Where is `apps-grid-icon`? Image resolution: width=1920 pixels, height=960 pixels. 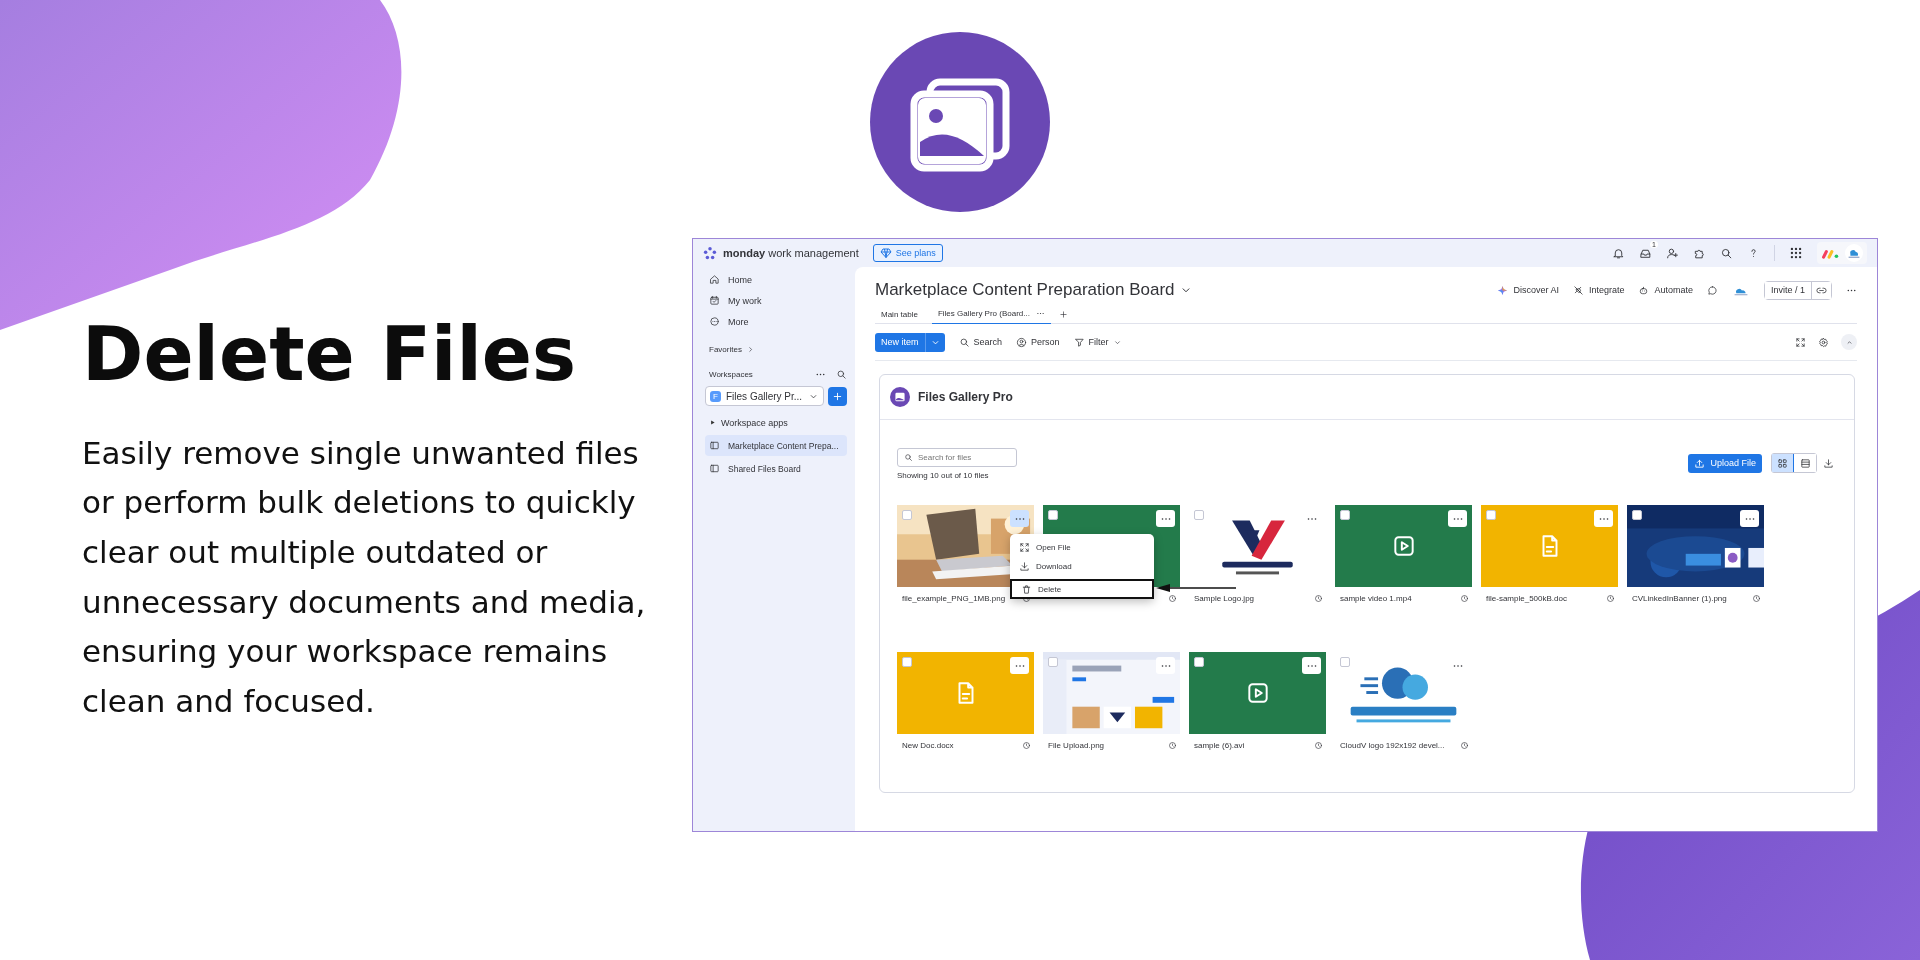
apps-grid-icon is located at coordinates (1796, 253).